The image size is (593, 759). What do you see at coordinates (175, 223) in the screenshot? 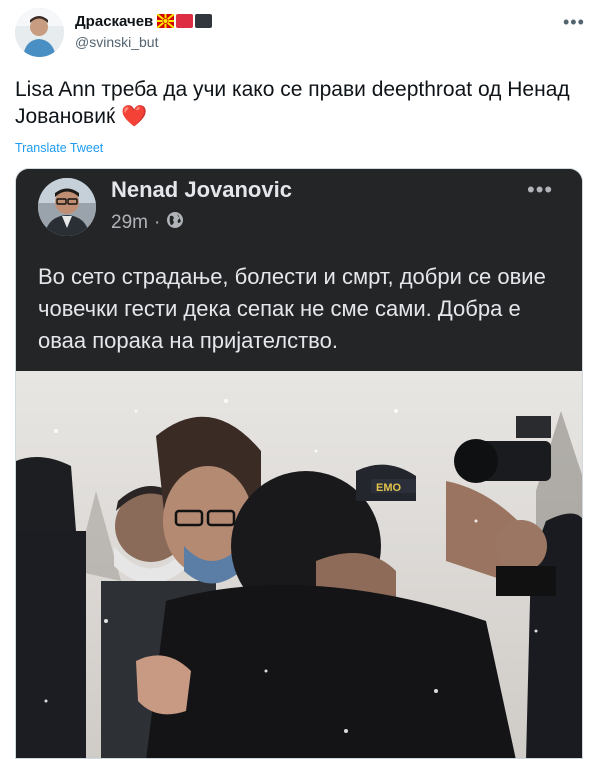
I see `globe-icon` at bounding box center [175, 223].